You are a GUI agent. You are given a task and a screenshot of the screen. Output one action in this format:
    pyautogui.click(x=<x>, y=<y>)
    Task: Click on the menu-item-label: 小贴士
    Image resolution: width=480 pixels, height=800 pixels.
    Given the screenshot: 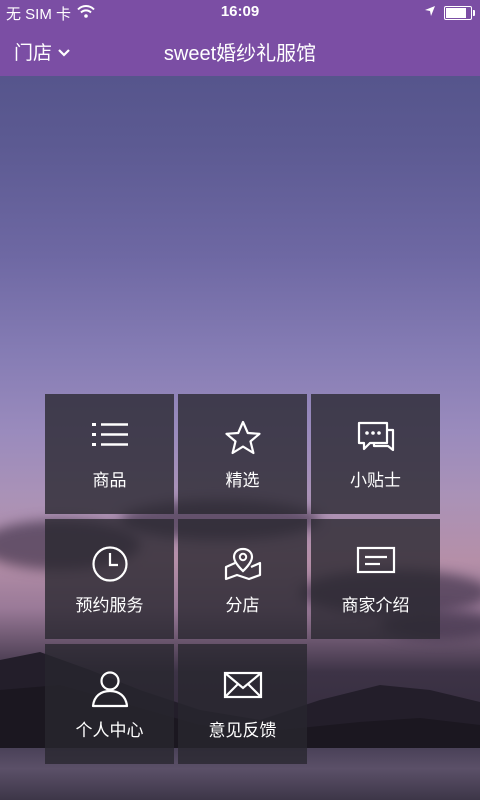 What is the action you would take?
    pyautogui.click(x=375, y=480)
    